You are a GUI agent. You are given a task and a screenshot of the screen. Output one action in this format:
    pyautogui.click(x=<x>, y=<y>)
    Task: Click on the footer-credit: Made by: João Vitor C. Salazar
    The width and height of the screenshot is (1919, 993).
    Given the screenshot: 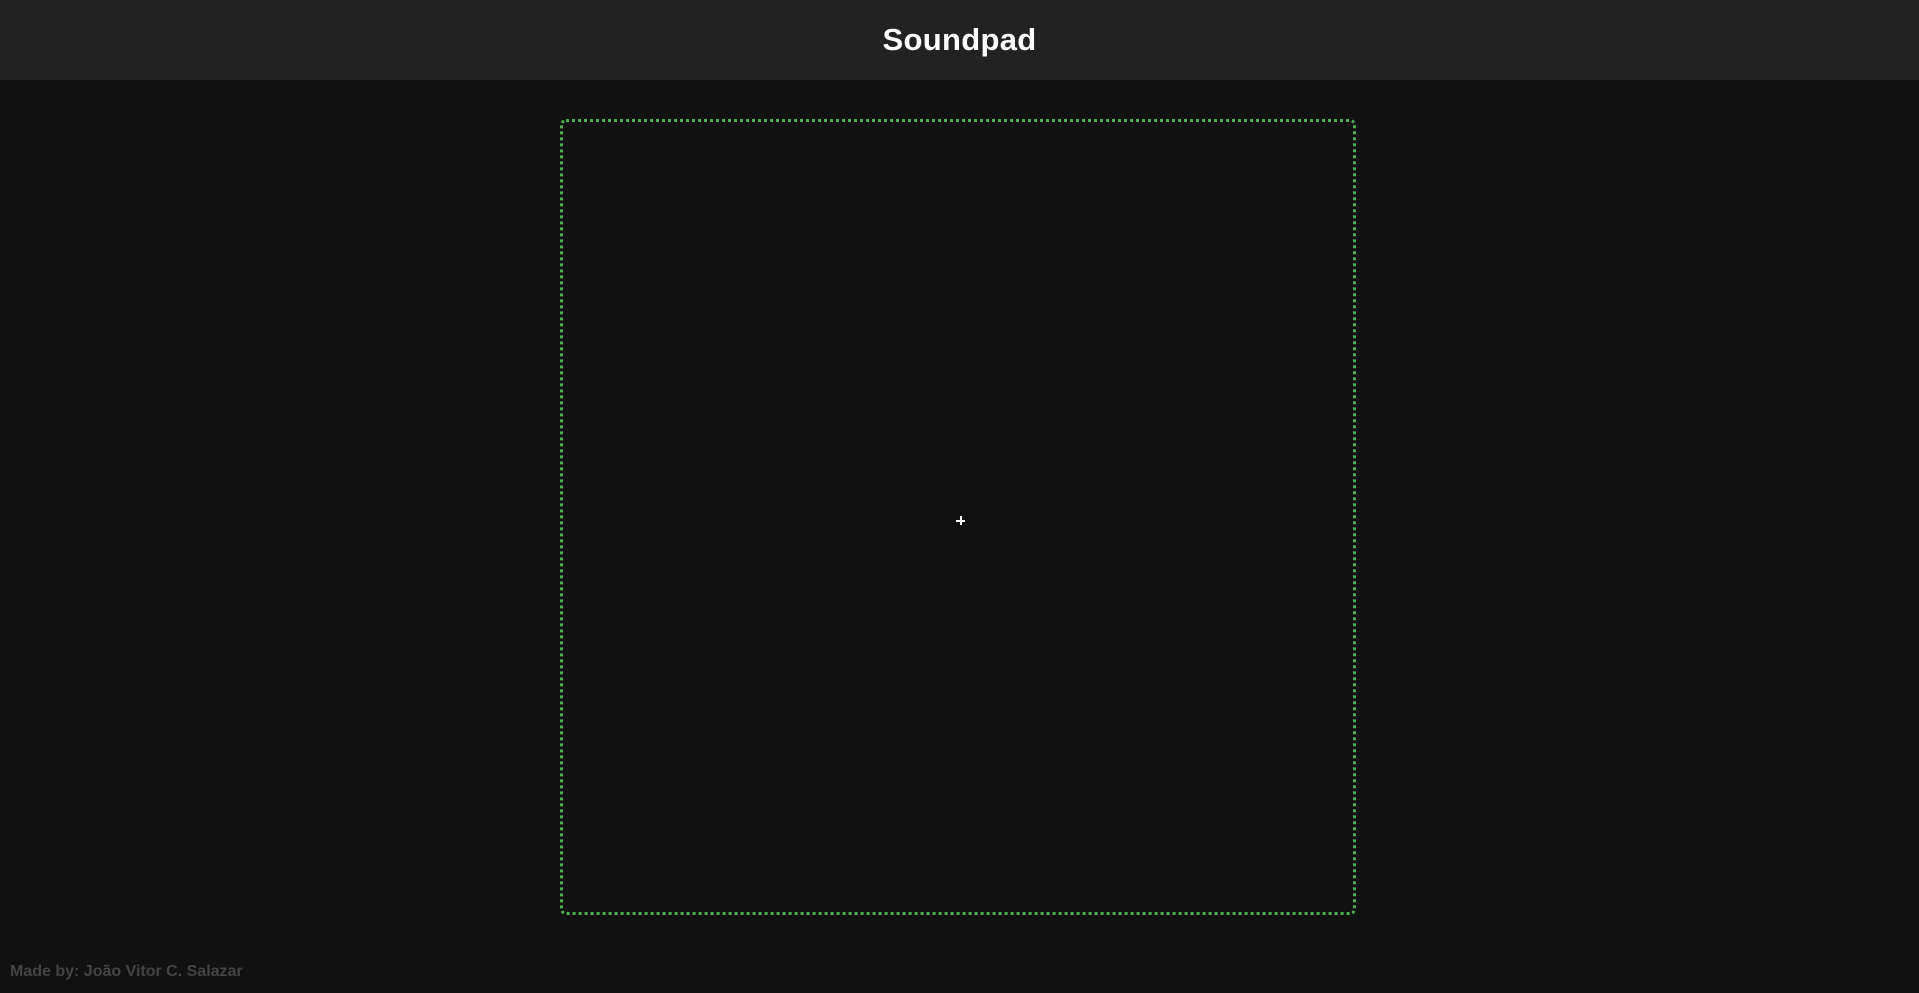 What is the action you would take?
    pyautogui.click(x=126, y=971)
    